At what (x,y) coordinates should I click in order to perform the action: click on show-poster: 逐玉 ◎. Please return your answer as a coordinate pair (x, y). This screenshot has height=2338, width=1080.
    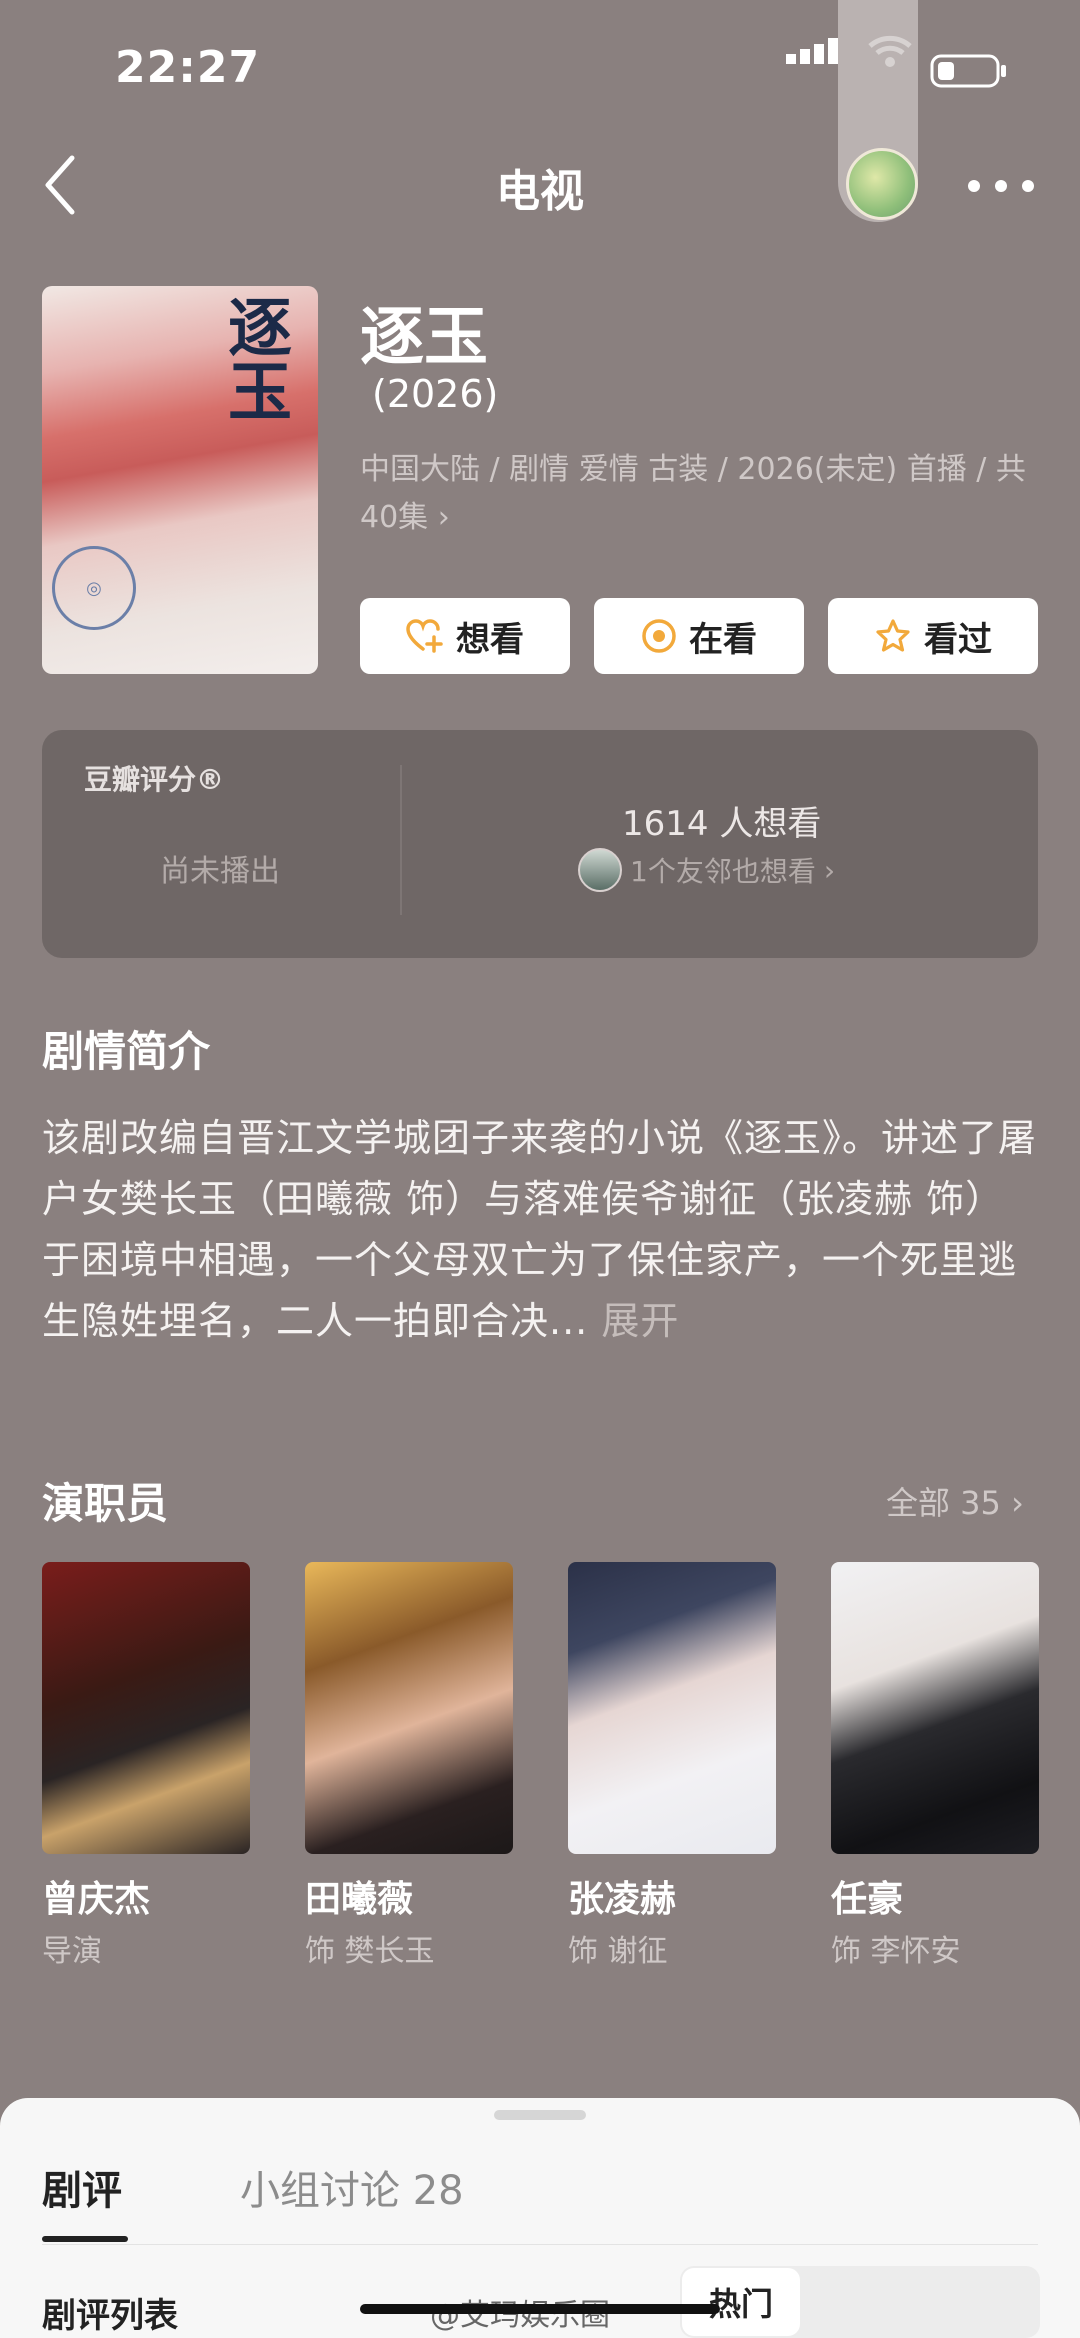
    Looking at the image, I should click on (180, 480).